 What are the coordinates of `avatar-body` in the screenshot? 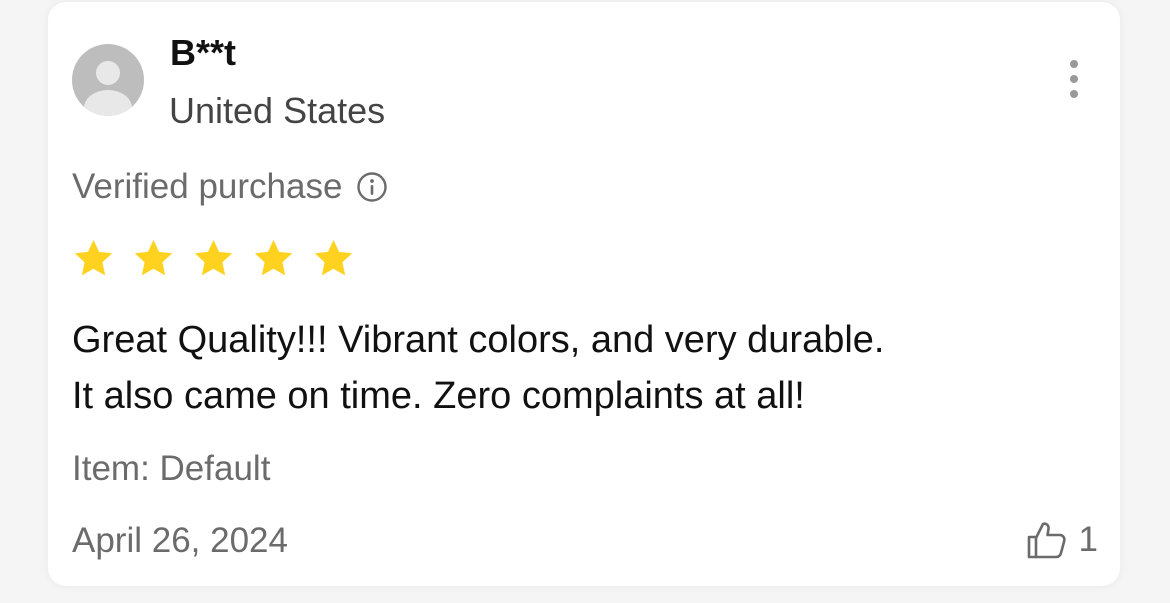 It's located at (108, 103).